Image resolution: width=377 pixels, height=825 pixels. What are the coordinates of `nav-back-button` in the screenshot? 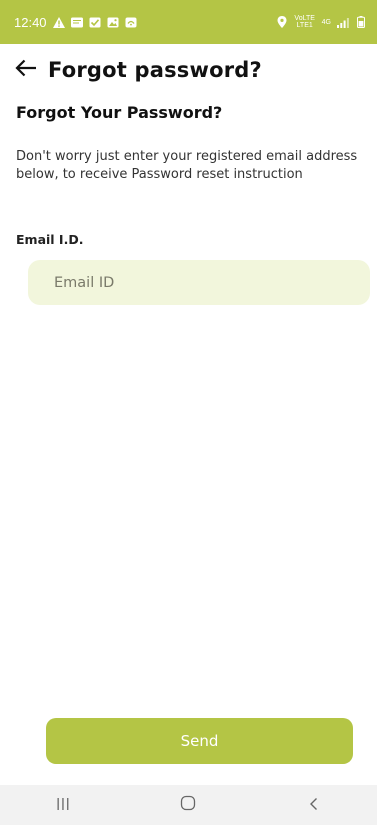 It's located at (314, 805).